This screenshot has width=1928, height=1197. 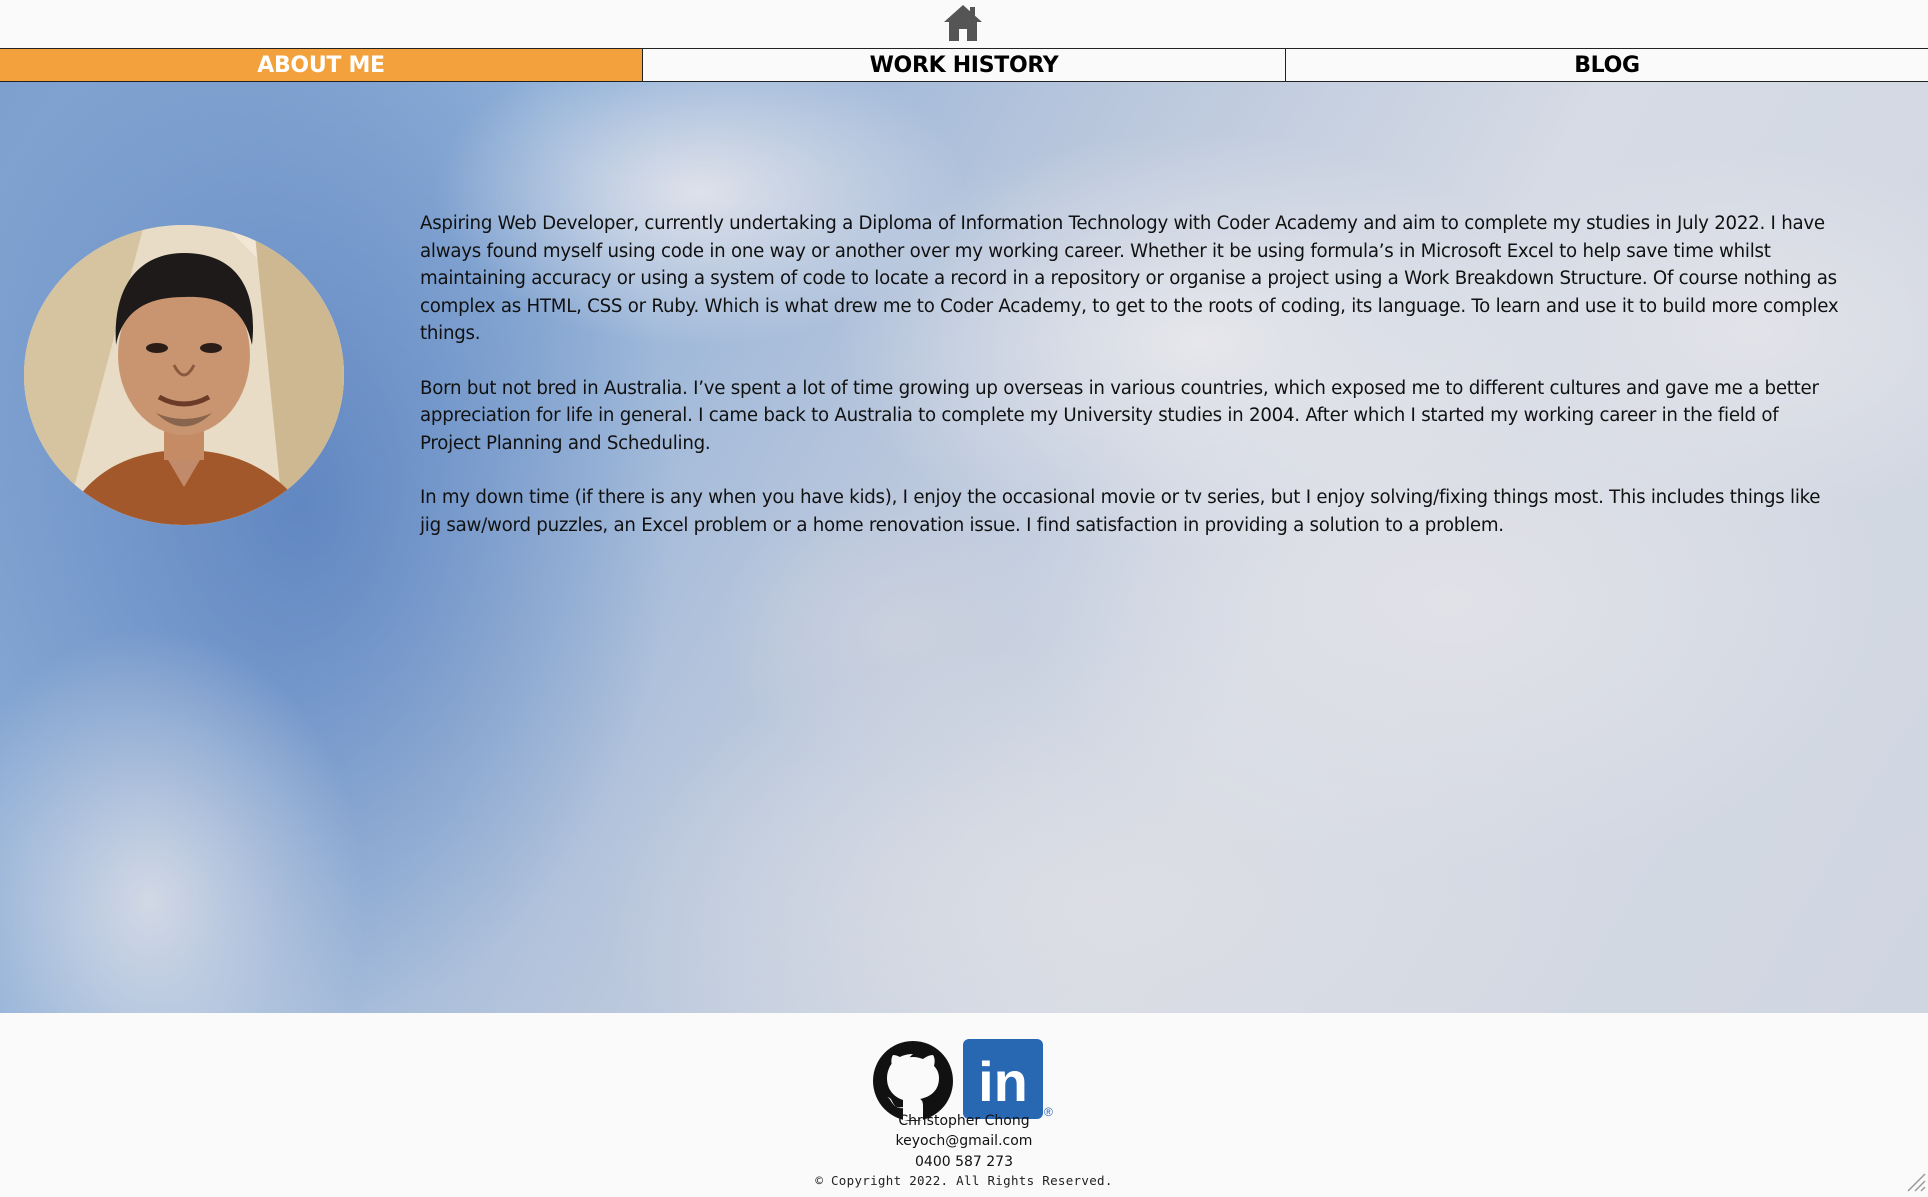 I want to click on home-icon, so click(x=963, y=23).